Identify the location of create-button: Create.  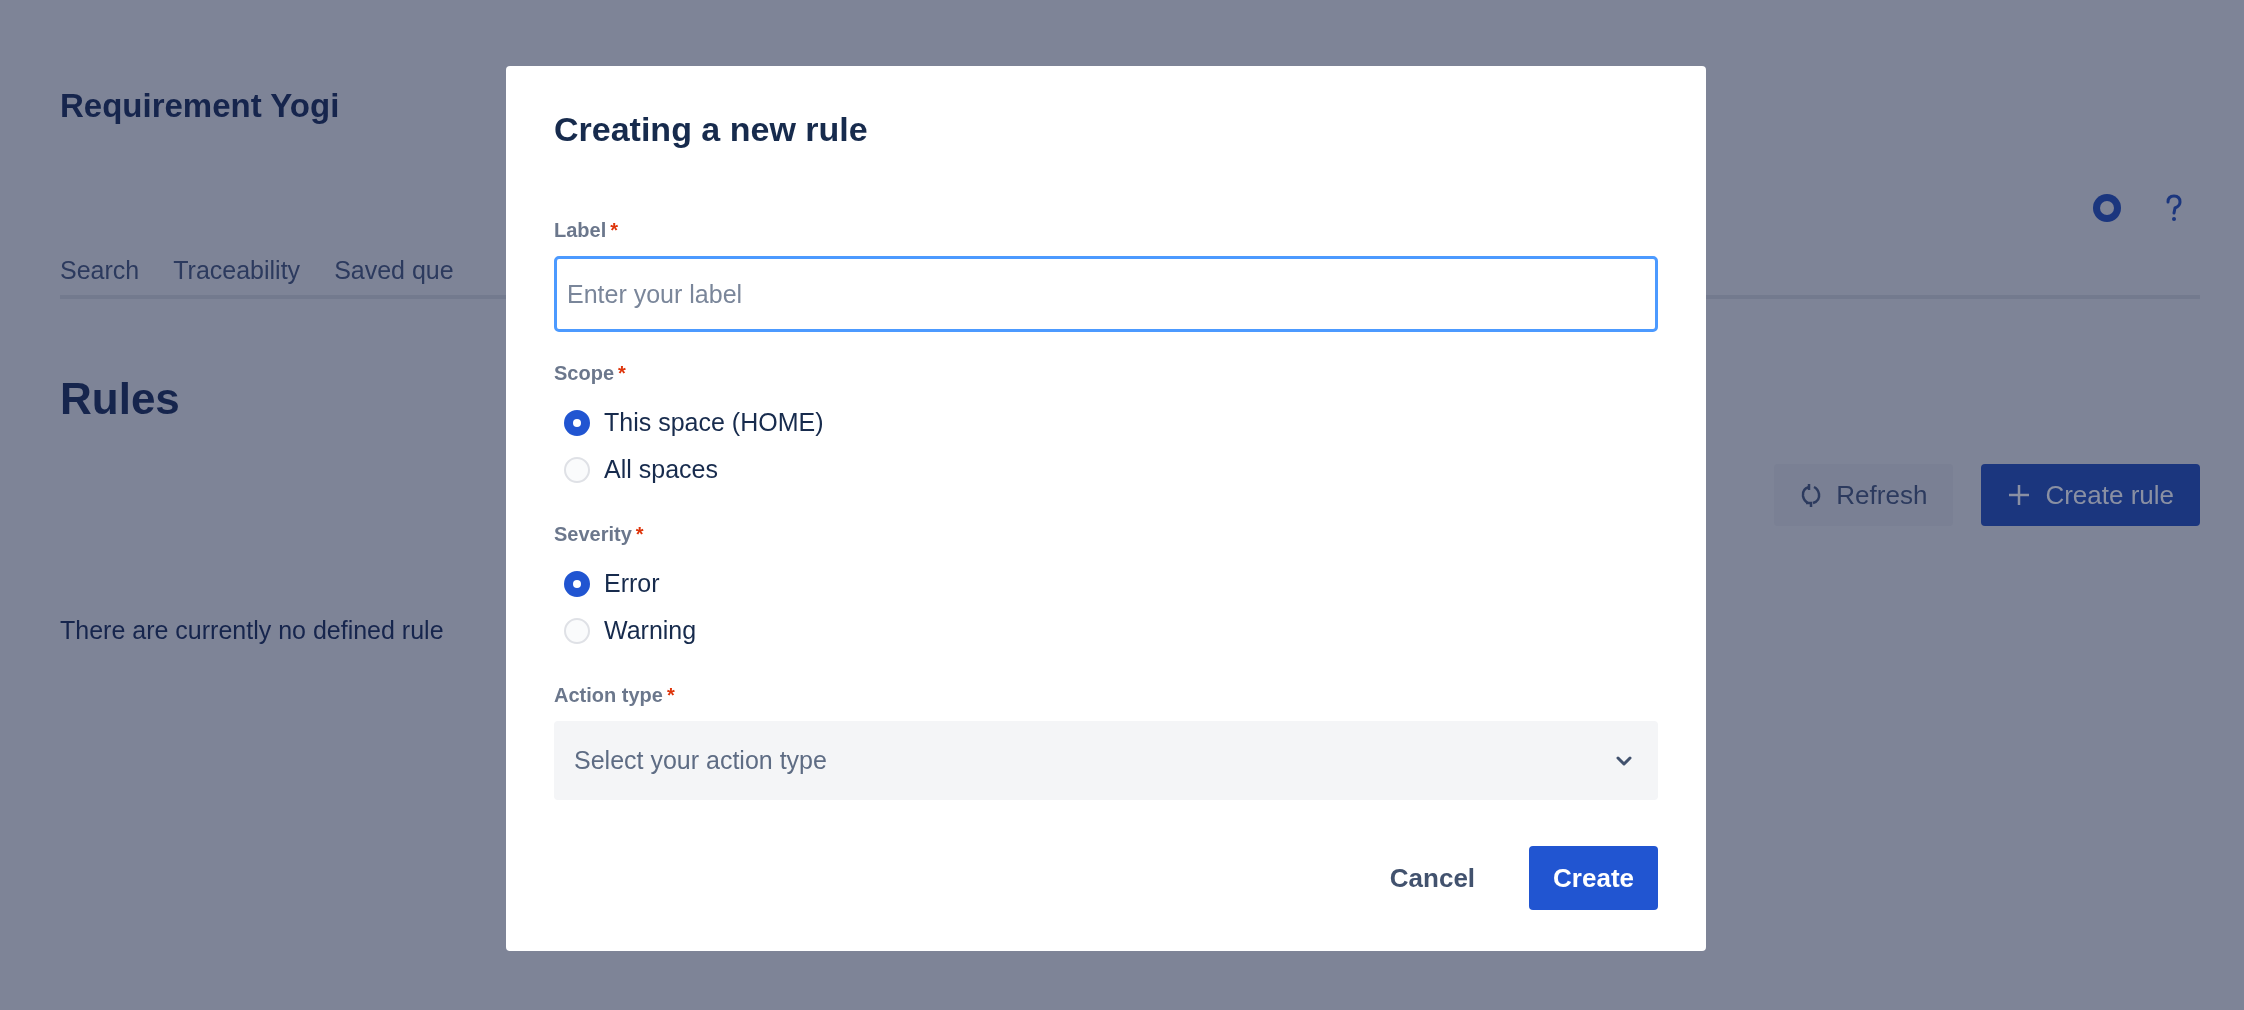
(1593, 878).